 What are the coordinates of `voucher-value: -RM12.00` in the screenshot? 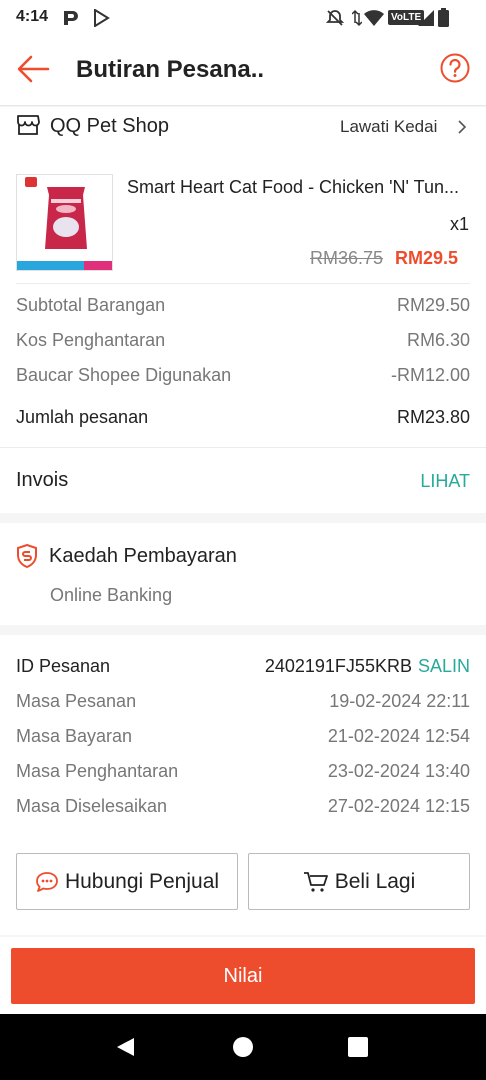 It's located at (430, 375).